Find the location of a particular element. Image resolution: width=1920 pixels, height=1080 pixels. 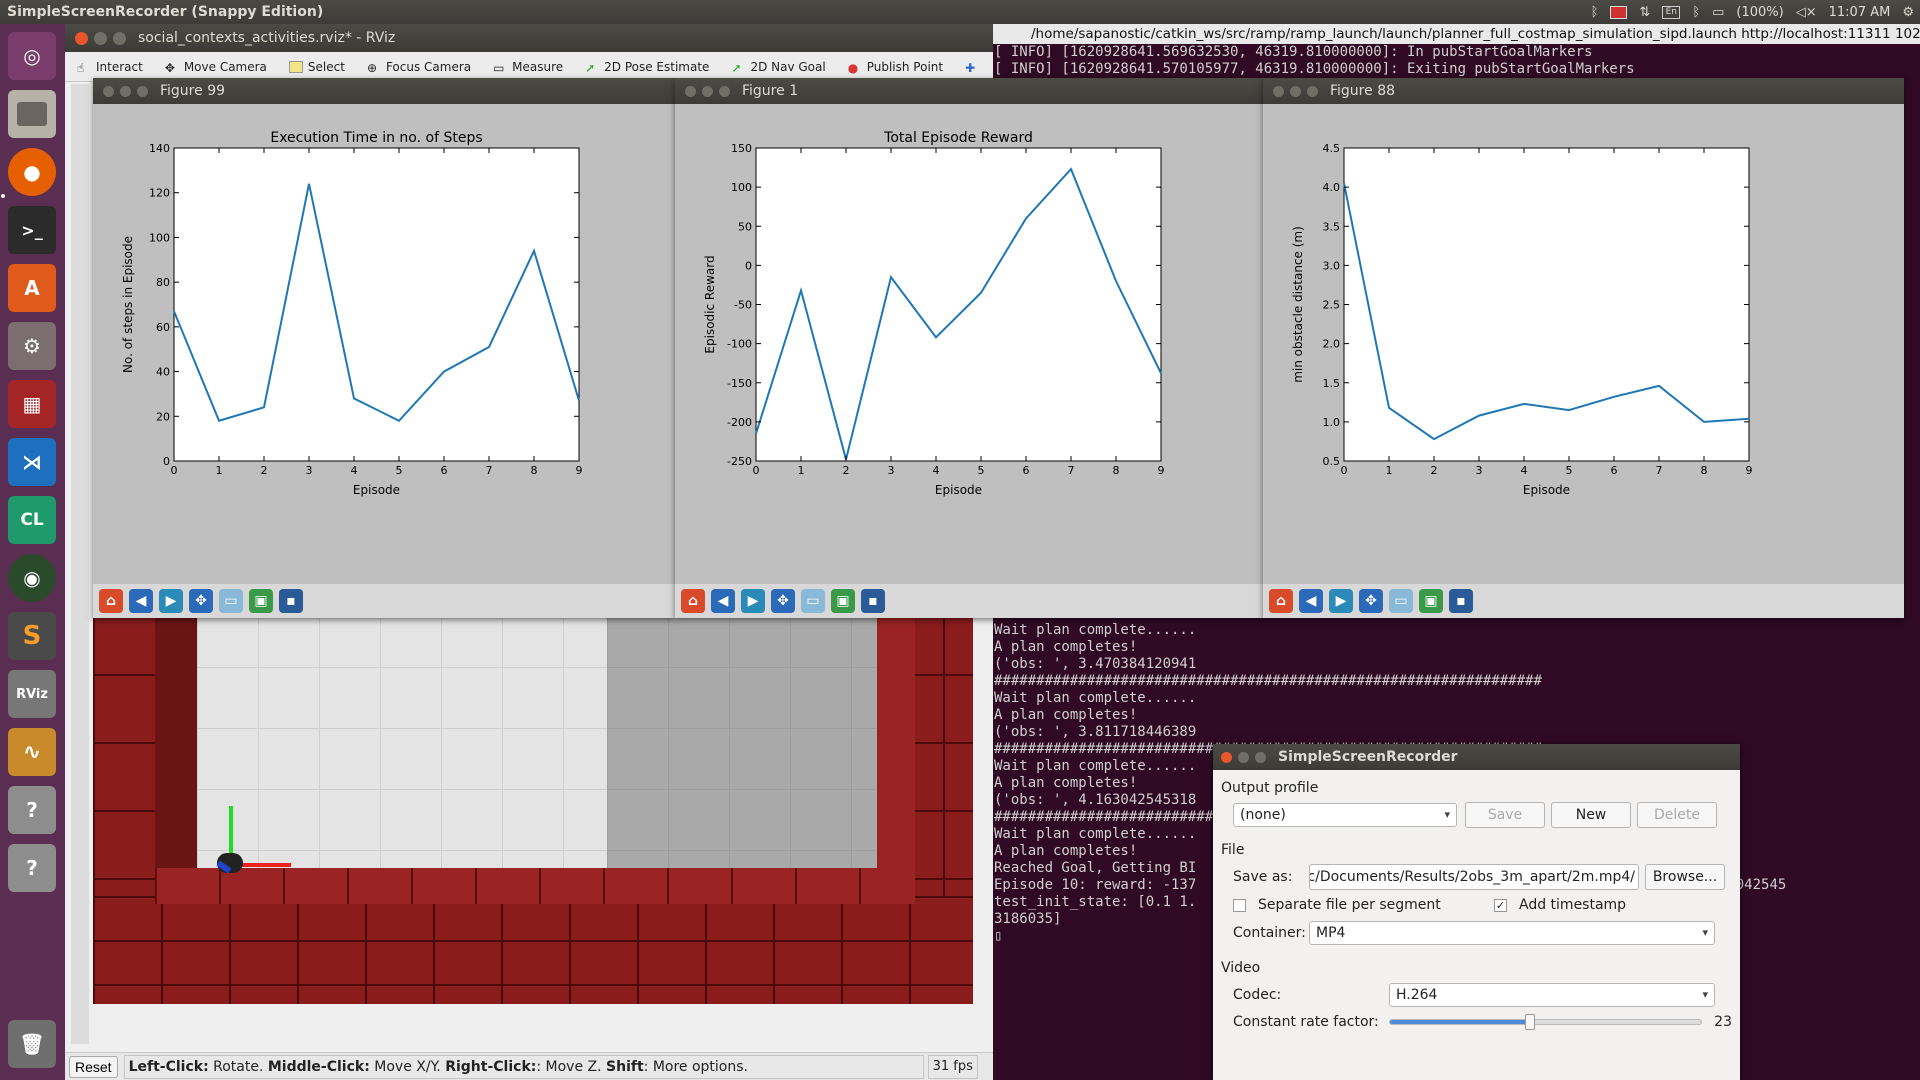

new-profile-button: New is located at coordinates (1591, 815).